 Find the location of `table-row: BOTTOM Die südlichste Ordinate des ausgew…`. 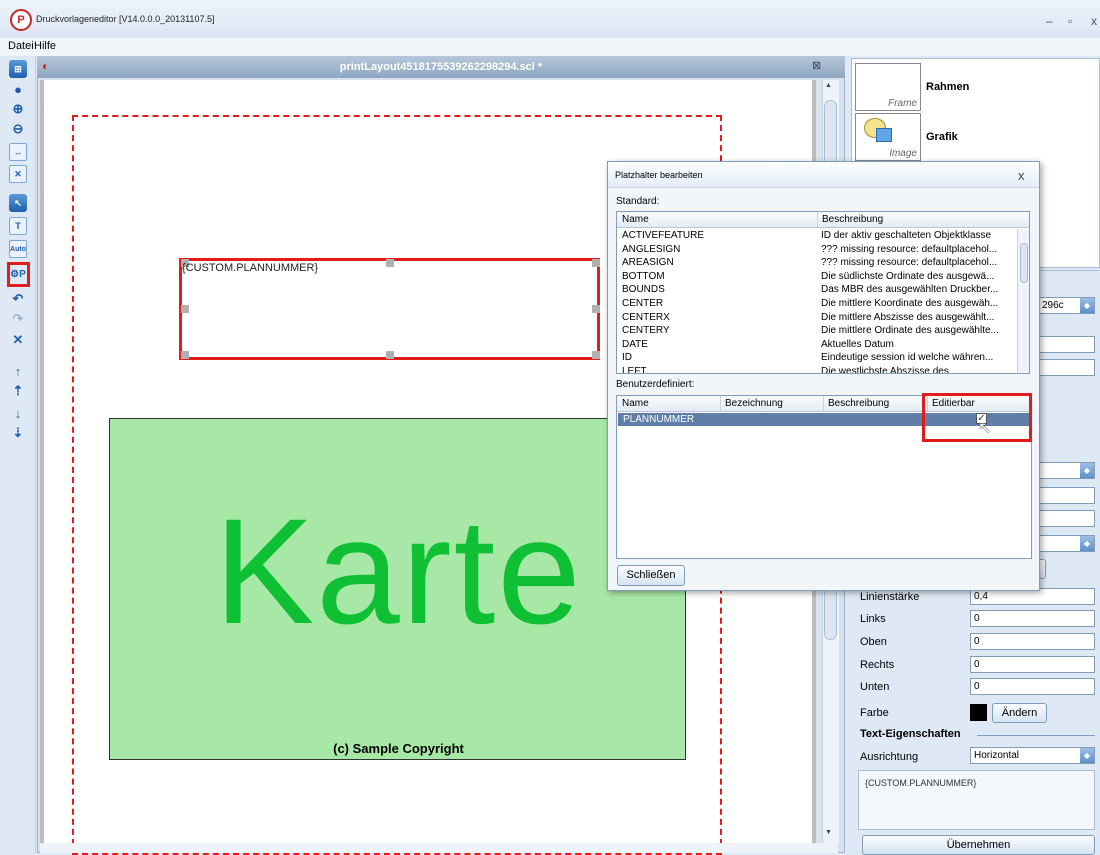

table-row: BOTTOM Die südlichste Ordinate des ausgew… is located at coordinates (817, 277).